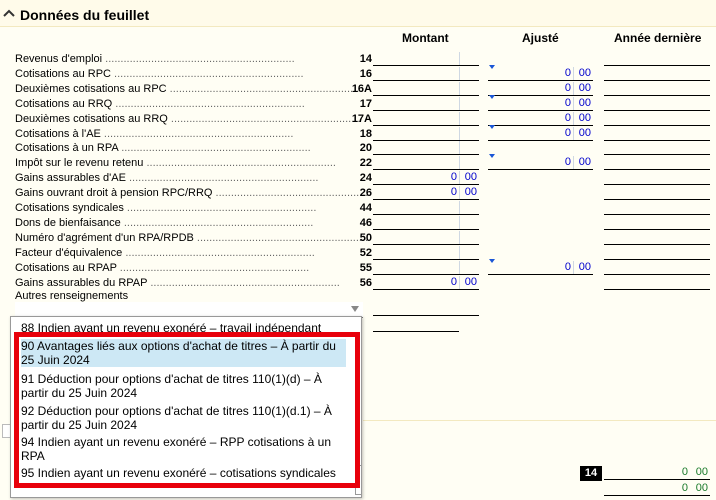 The width and height of the screenshot is (716, 500). Describe the element at coordinates (426, 178) in the screenshot. I see `montant-field-24: 0 00` at that location.